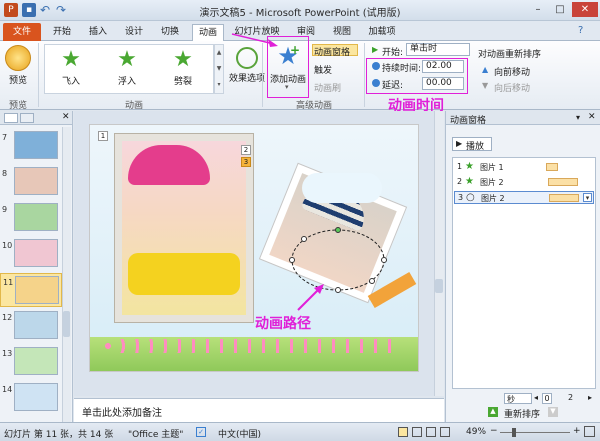  Describe the element at coordinates (66, 274) in the screenshot. I see `thumbnail-scrollbar` at that location.